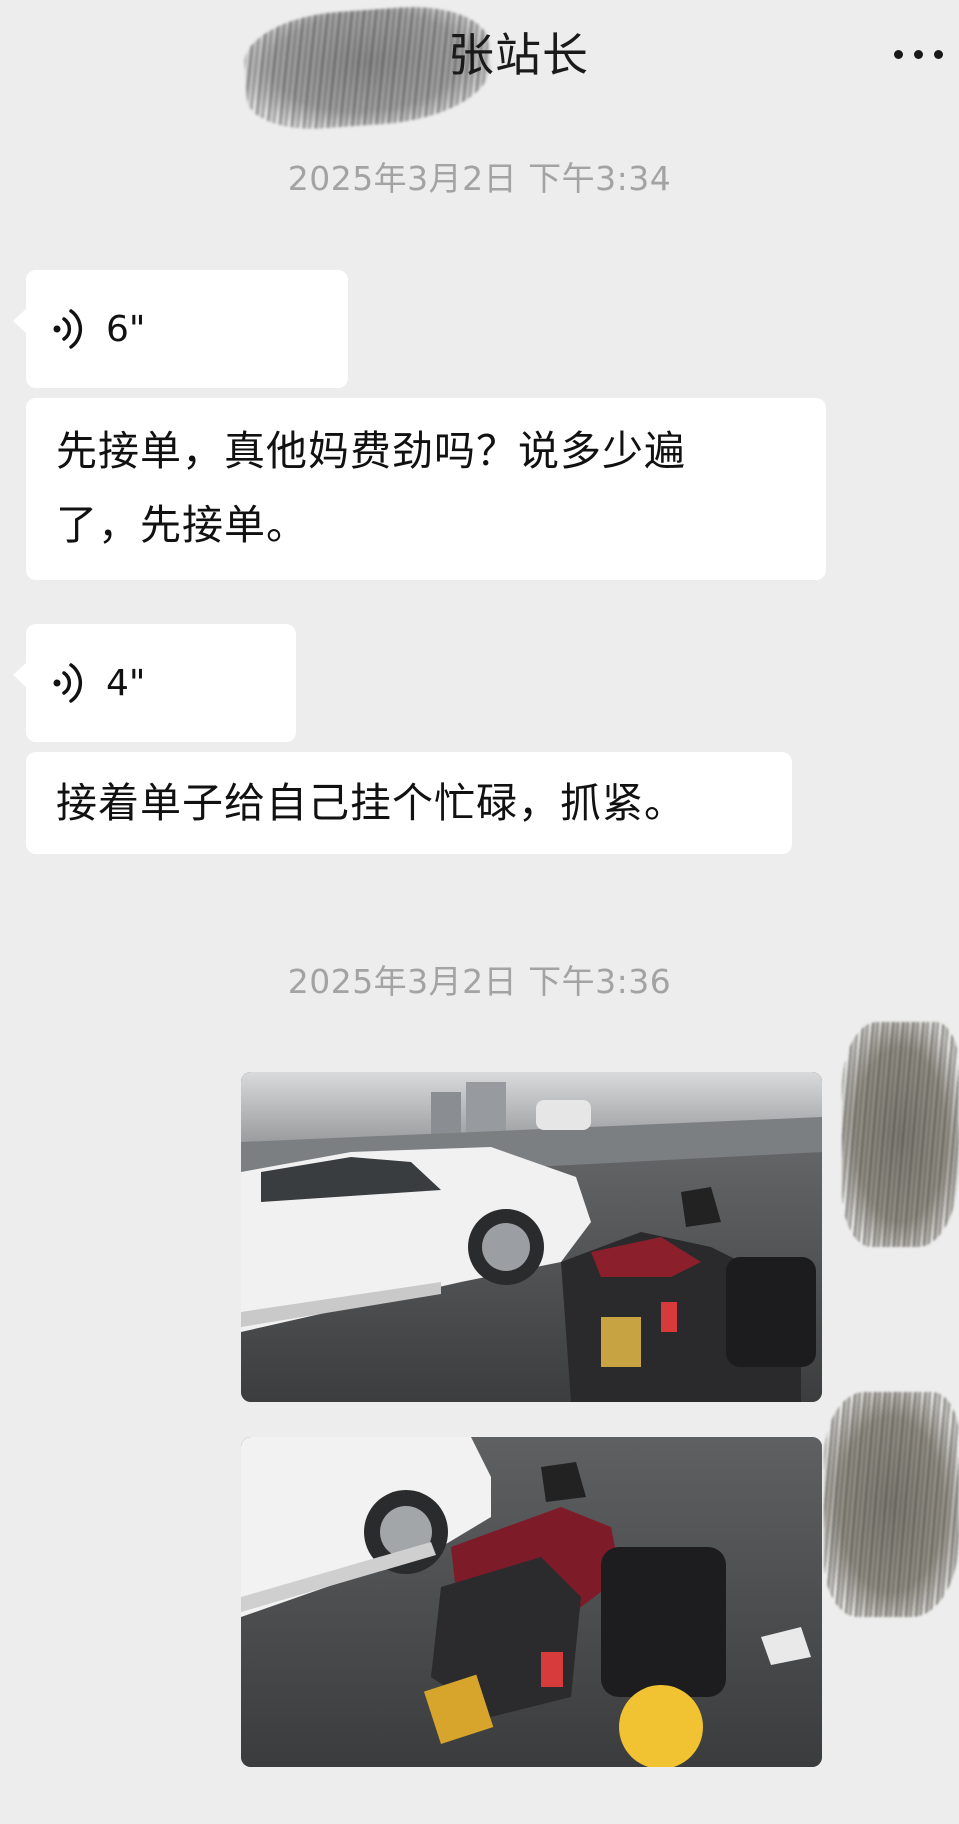 Image resolution: width=959 pixels, height=1824 pixels. What do you see at coordinates (182, 525) in the screenshot?
I see `message-line: 了，先接单。` at bounding box center [182, 525].